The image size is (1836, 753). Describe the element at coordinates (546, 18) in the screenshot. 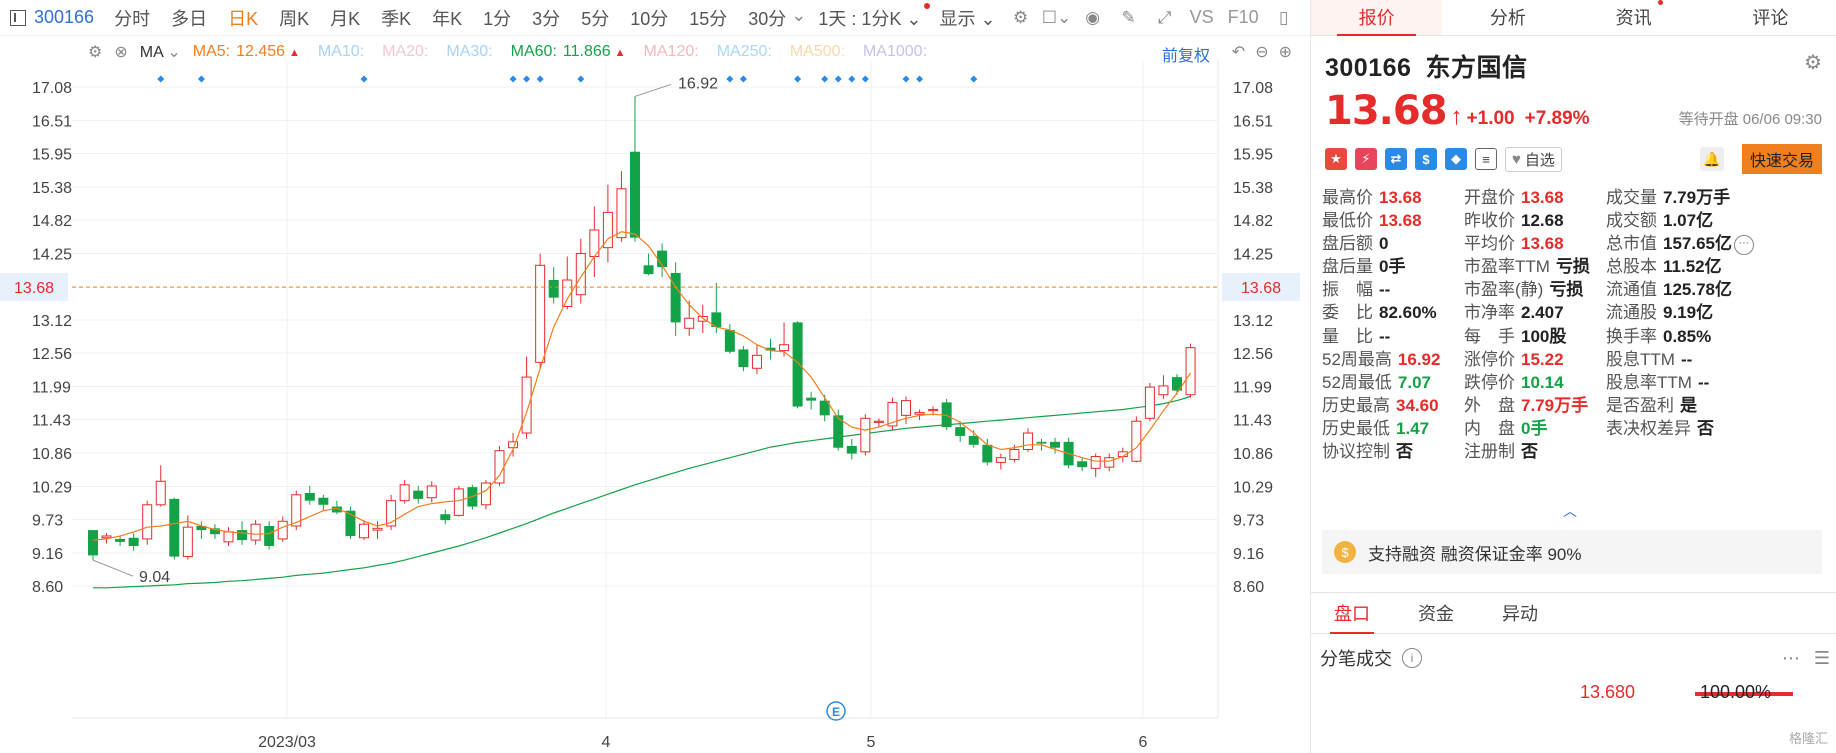

I see `period-tab: 3分` at that location.